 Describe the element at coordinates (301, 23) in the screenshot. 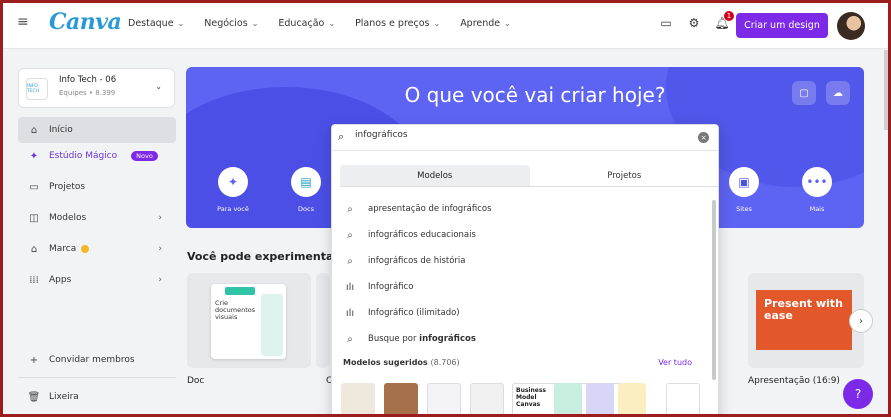

I see `nav-label: Educação` at that location.